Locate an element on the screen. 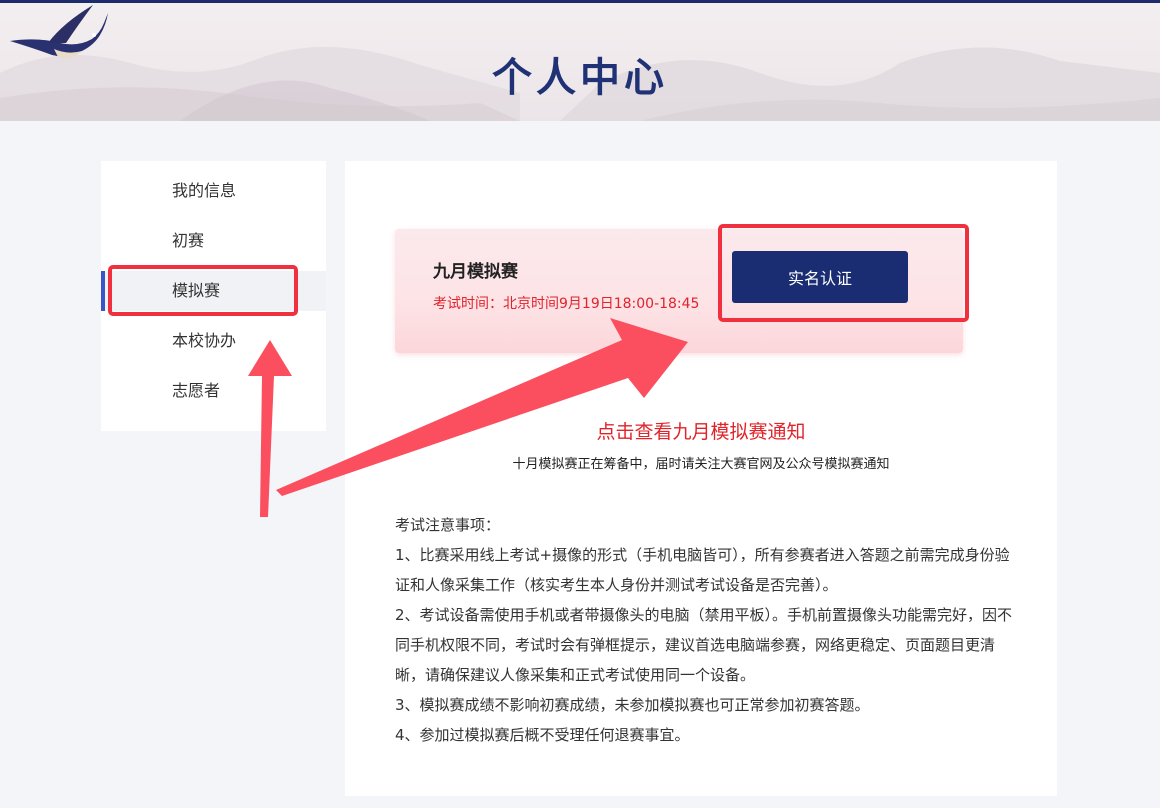 Image resolution: width=1160 pixels, height=808 pixels. rules-heading: 考试注意事项： is located at coordinates (448, 525).